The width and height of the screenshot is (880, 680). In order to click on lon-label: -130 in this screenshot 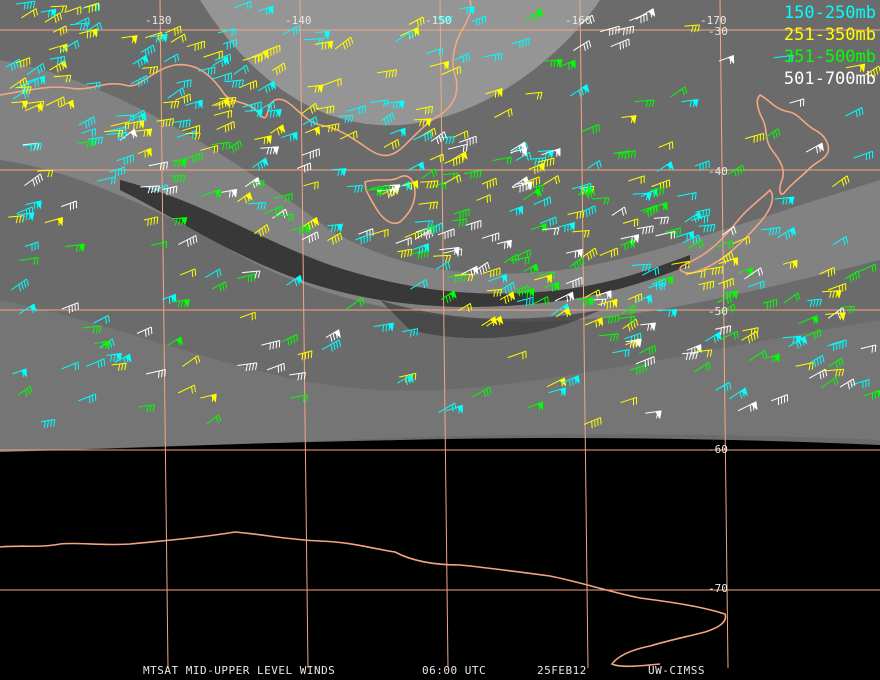, I will do `click(158, 20)`.